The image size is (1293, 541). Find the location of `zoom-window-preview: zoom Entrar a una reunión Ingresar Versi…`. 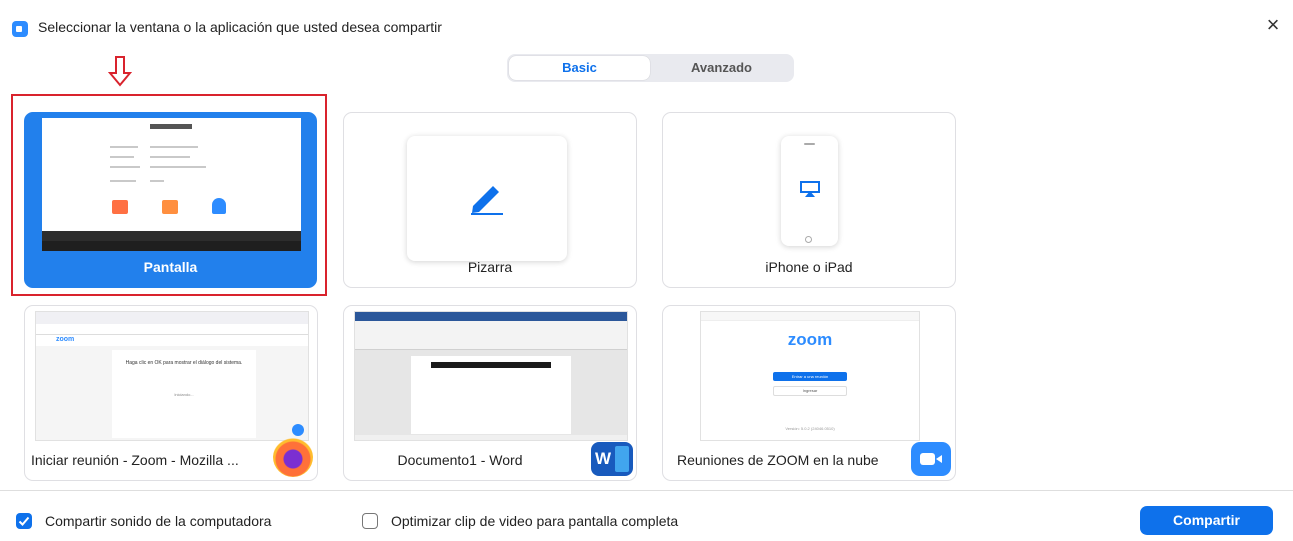

zoom-window-preview: zoom Entrar a una reunión Ingresar Versi… is located at coordinates (810, 376).